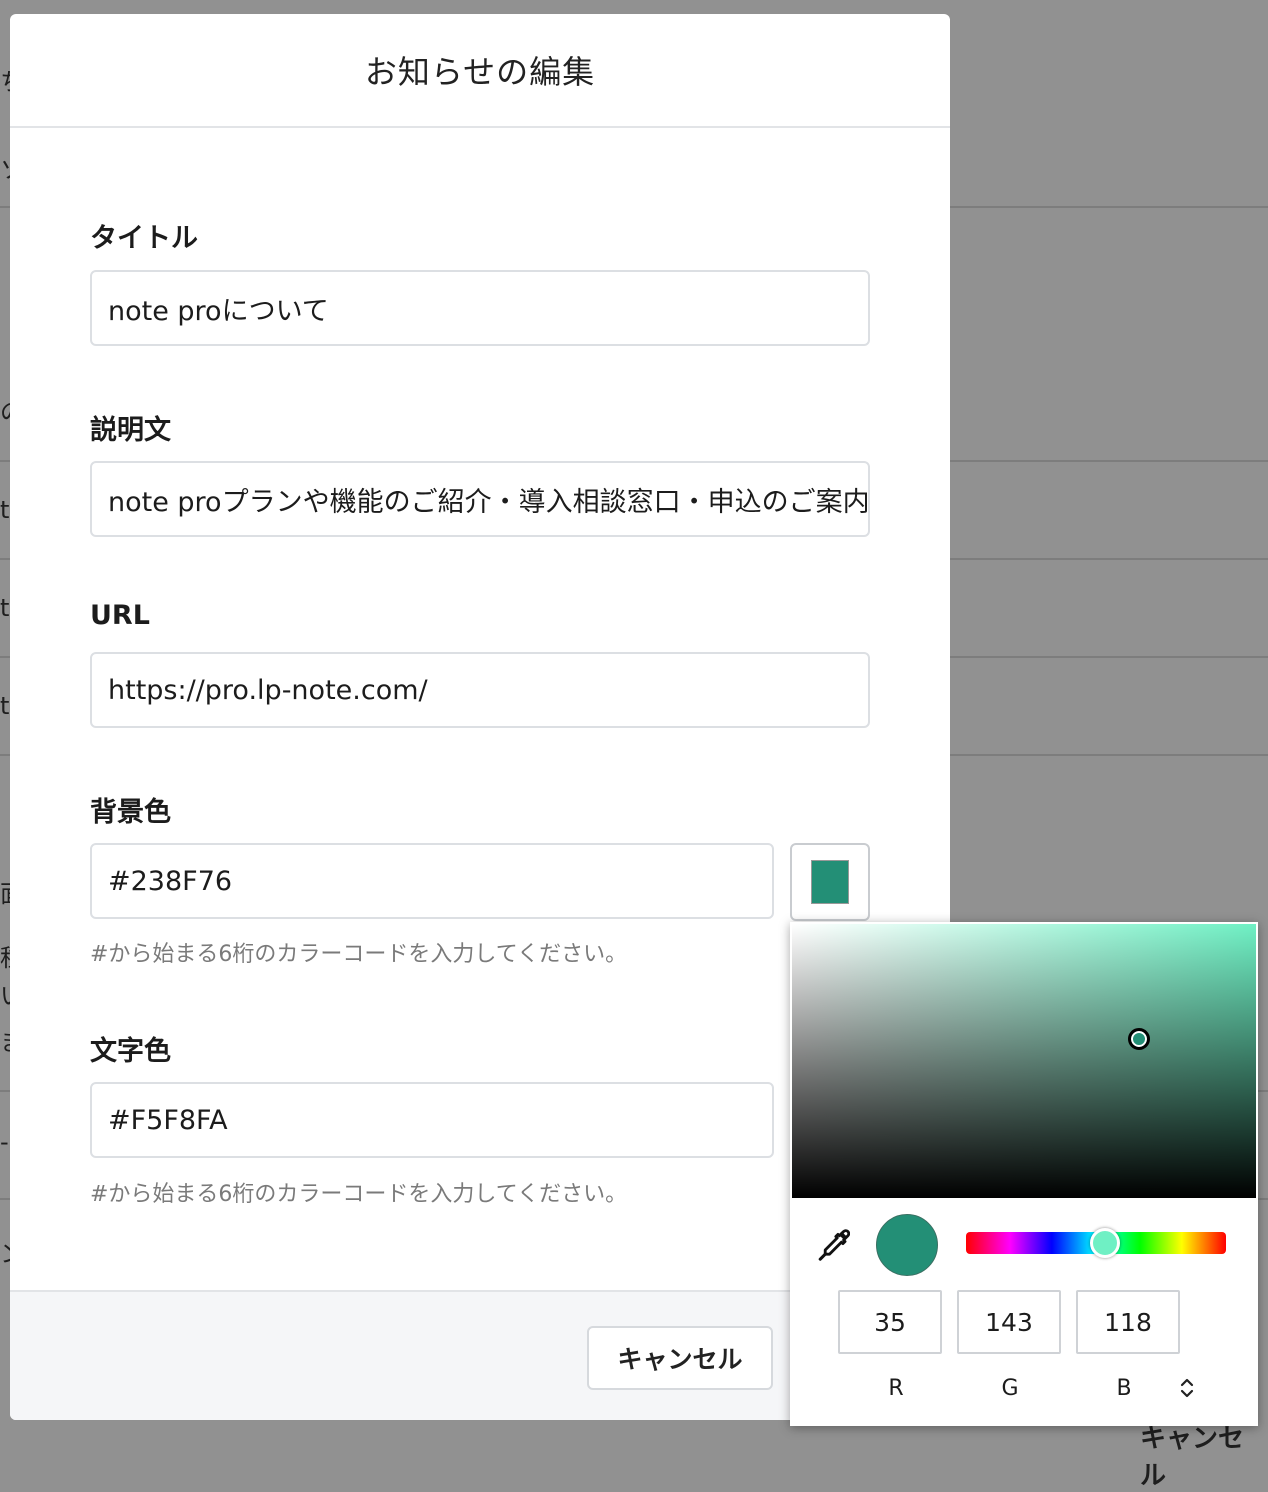 The height and width of the screenshot is (1492, 1268). What do you see at coordinates (432, 1120) in the screenshot?
I see `text-color-input: #F5F8FA` at bounding box center [432, 1120].